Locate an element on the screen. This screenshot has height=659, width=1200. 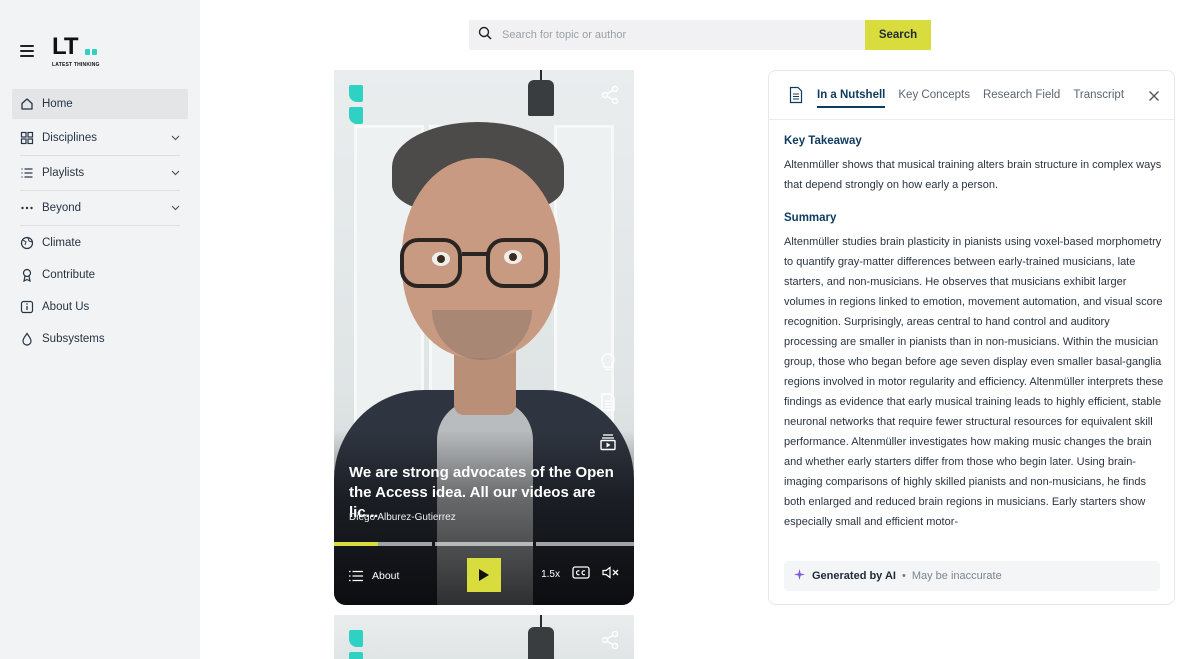
grid-icon is located at coordinates (27, 138).